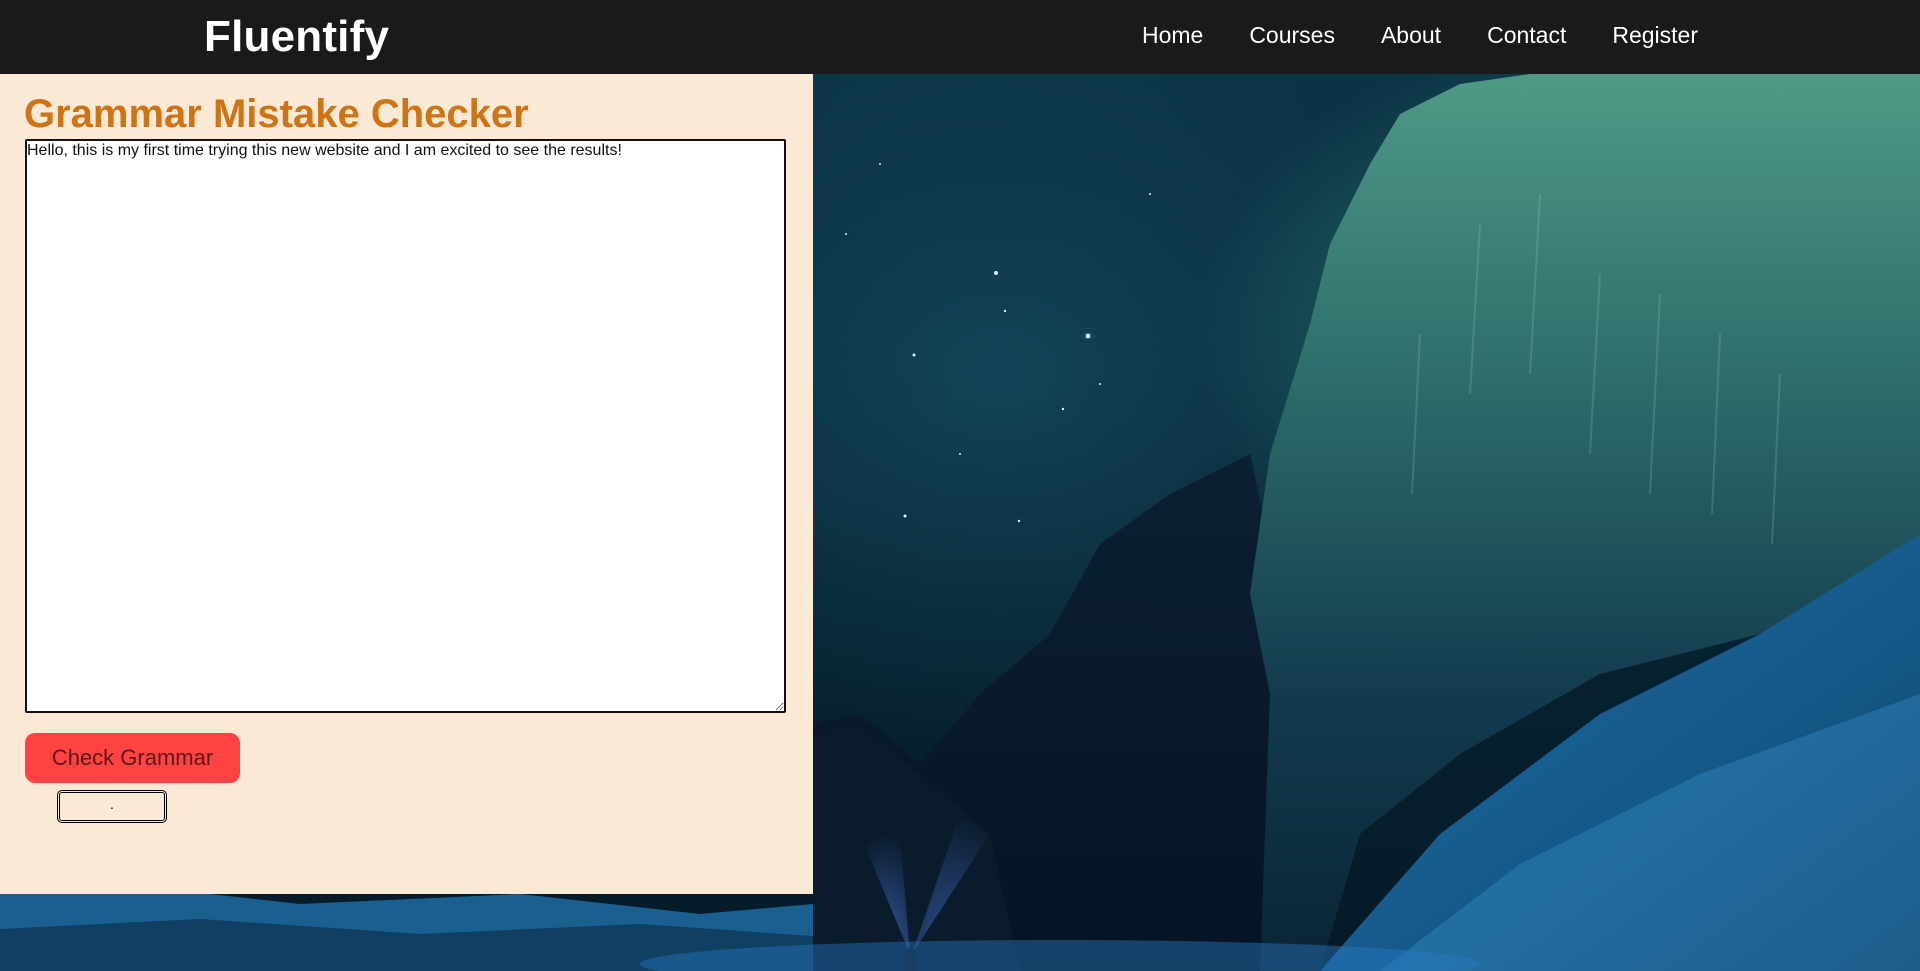  I want to click on check-grammar-button: Check Grammar, so click(132, 758).